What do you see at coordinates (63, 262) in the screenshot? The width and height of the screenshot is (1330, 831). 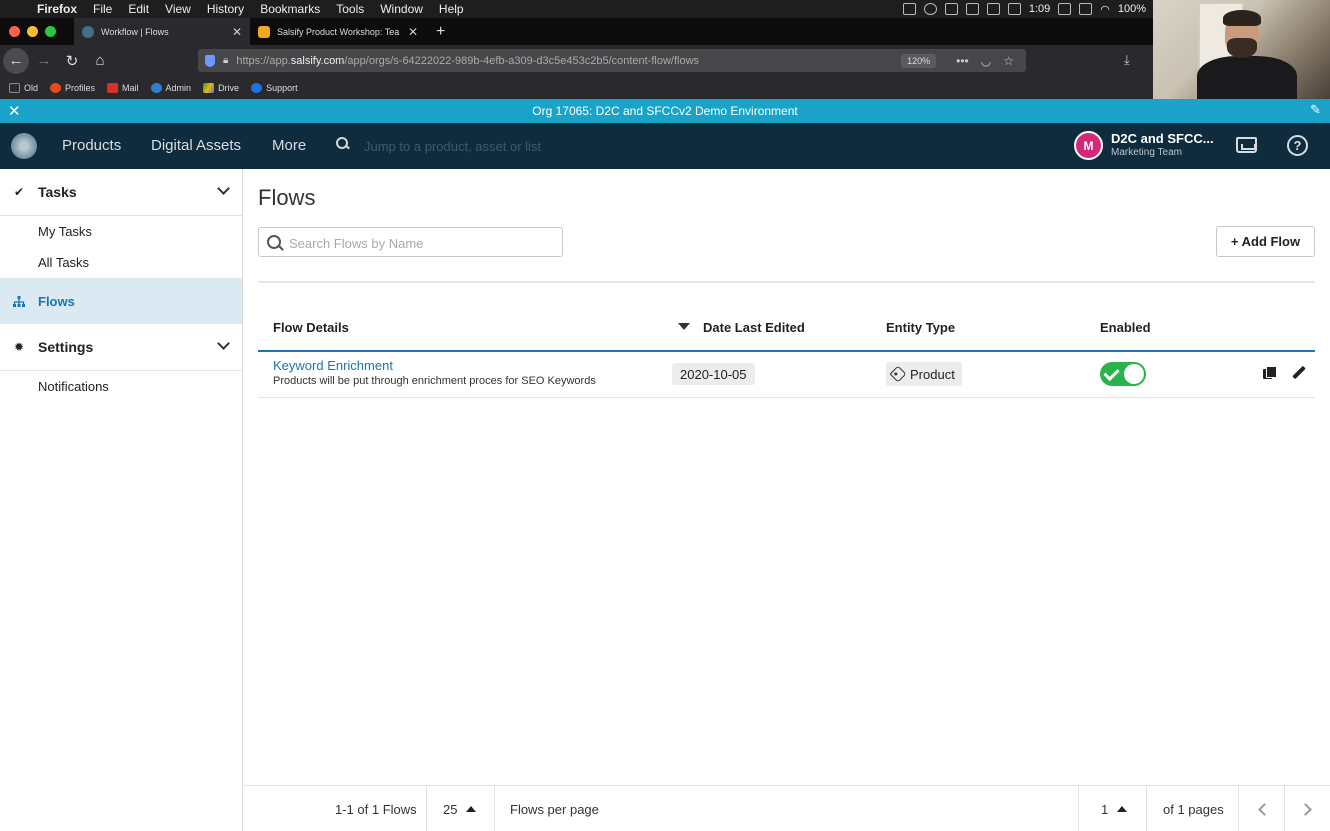 I see `sidebar-item-all-tasks: All Tasks` at bounding box center [63, 262].